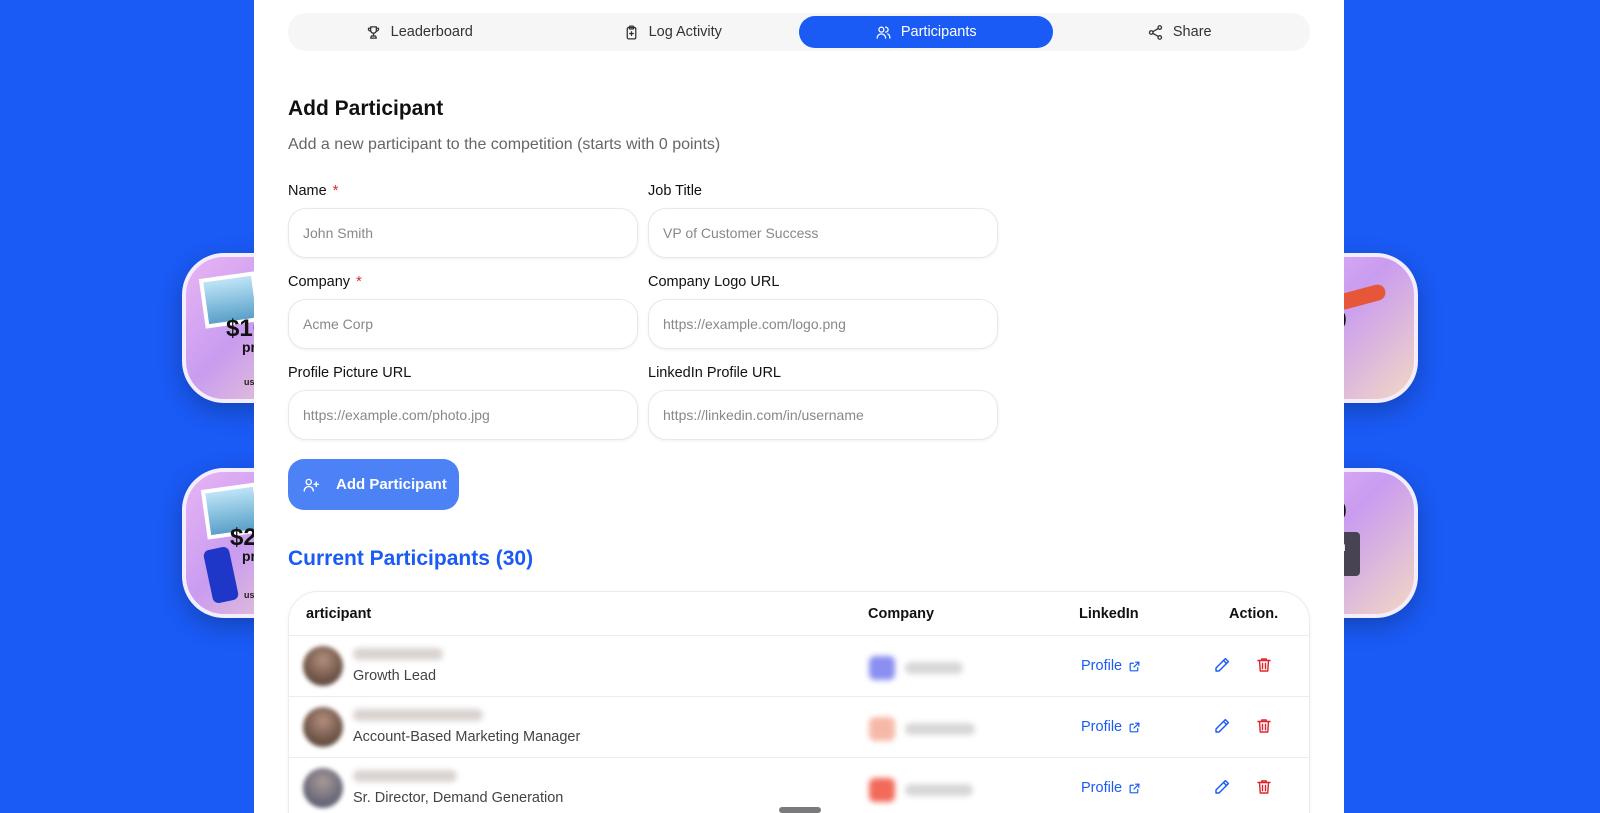  What do you see at coordinates (311, 485) in the screenshot?
I see `user-plus-icon` at bounding box center [311, 485].